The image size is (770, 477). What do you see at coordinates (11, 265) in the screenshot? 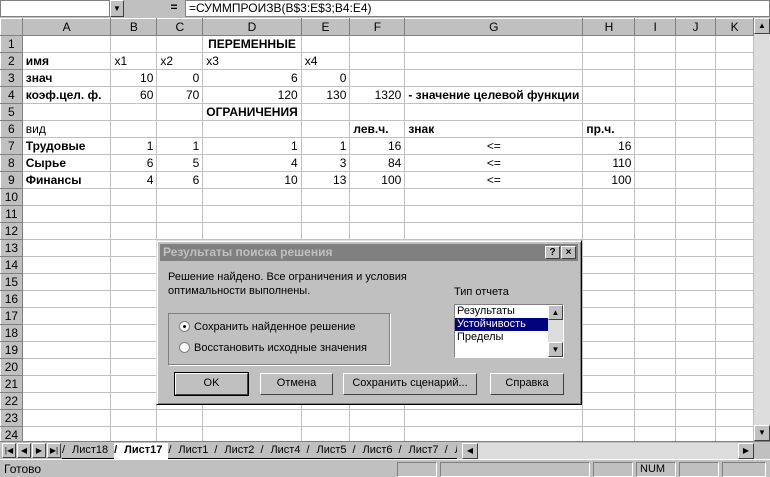
I see `row-header: 14` at bounding box center [11, 265].